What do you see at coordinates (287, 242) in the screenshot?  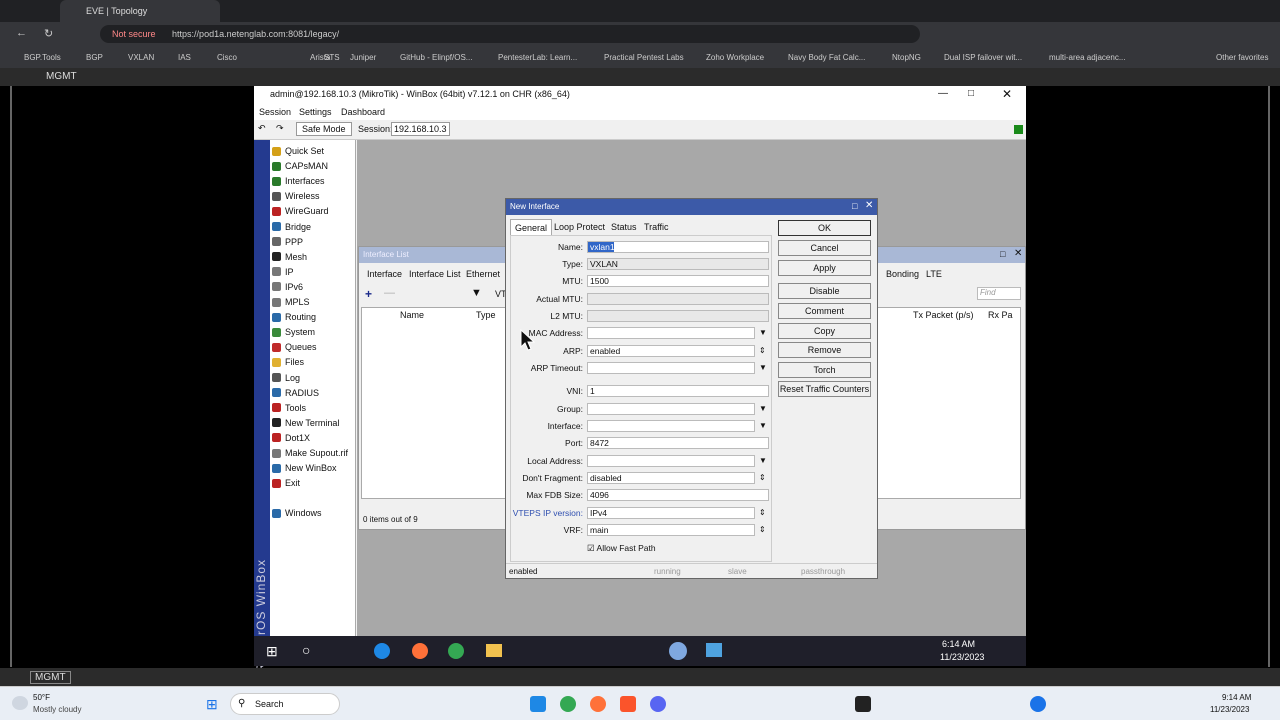 I see `sidebar-item-ppp: PPP` at bounding box center [287, 242].